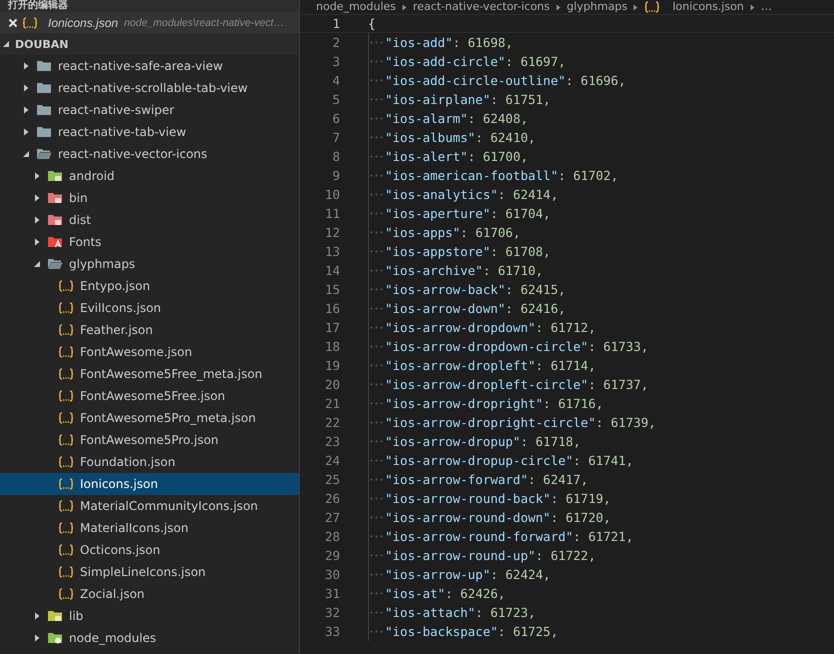 The width and height of the screenshot is (834, 654). Describe the element at coordinates (149, 110) in the screenshot. I see `folder-item: react-native-swiper` at that location.